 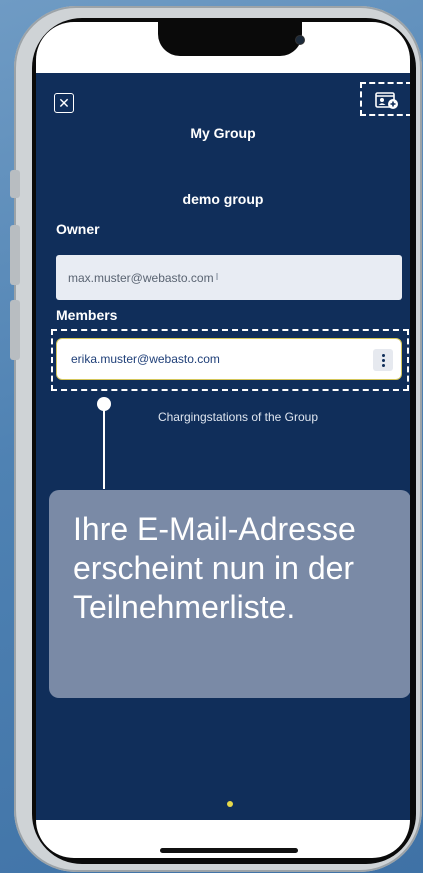 What do you see at coordinates (15, 184) in the screenshot?
I see `phone-side-button` at bounding box center [15, 184].